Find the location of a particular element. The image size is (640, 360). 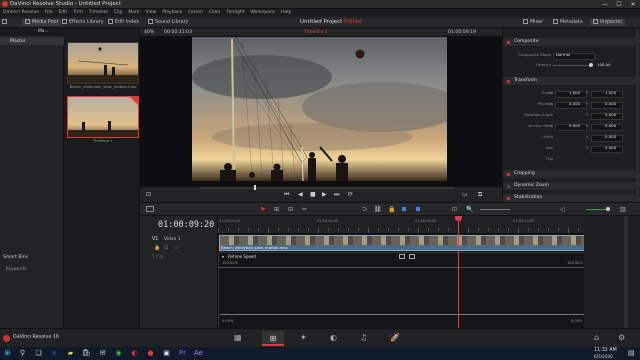

opacity-slider-knob is located at coordinates (591, 64).